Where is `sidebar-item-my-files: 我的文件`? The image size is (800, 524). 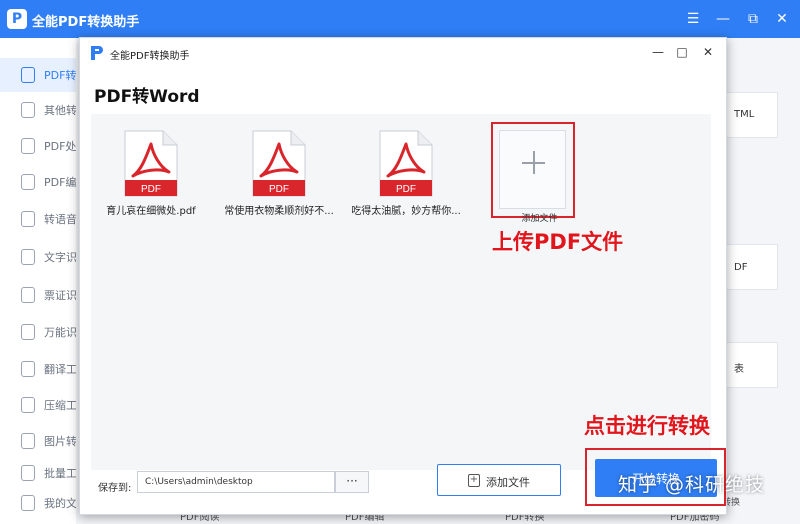 sidebar-item-my-files: 我的文件 is located at coordinates (44, 503).